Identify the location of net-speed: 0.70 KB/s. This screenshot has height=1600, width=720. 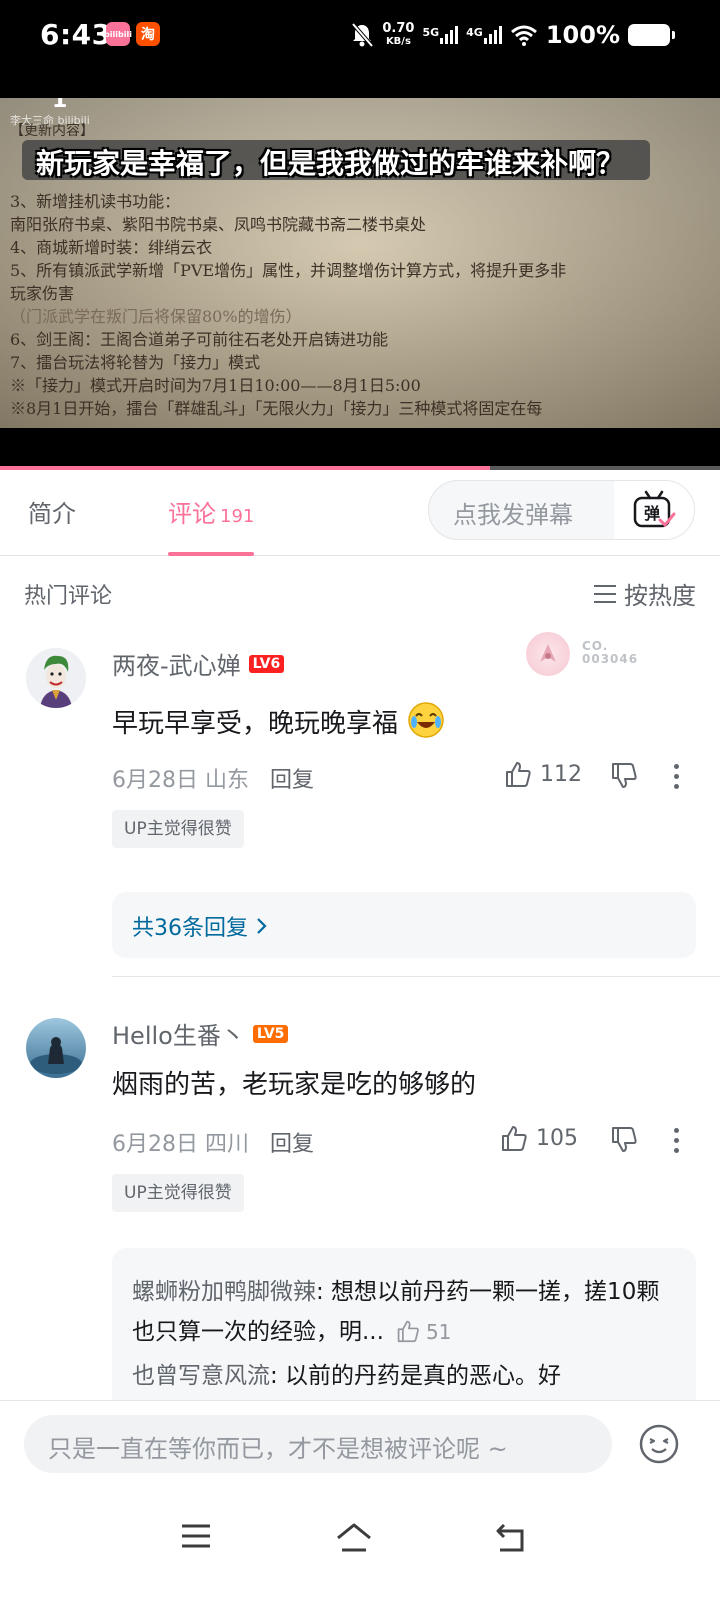
(398, 35).